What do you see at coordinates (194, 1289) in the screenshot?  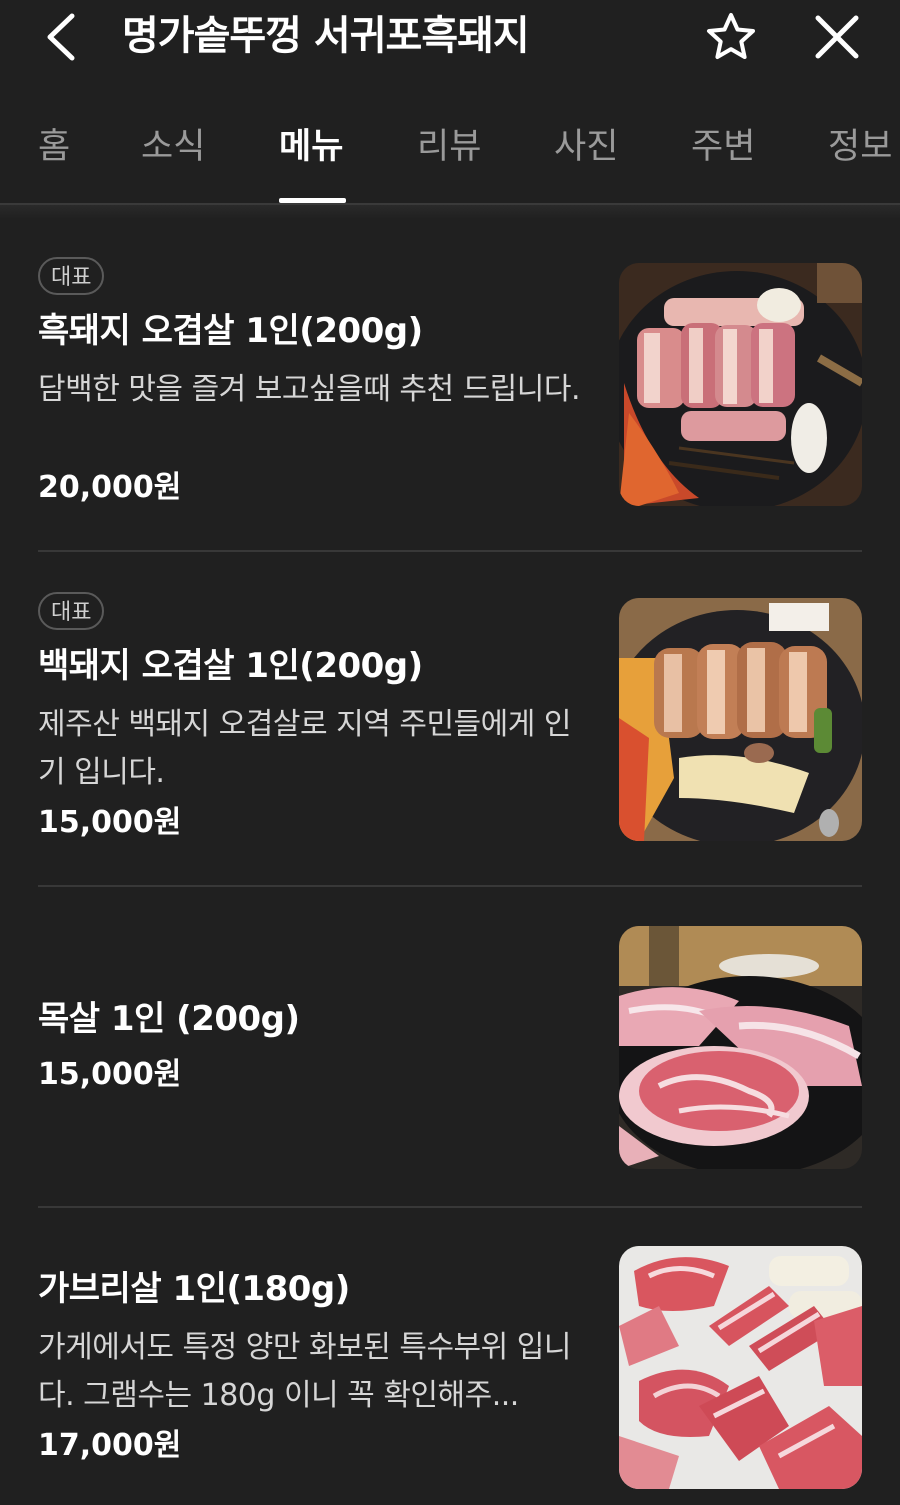 I see `menu-item-name: 가브리살 1인(180g)` at bounding box center [194, 1289].